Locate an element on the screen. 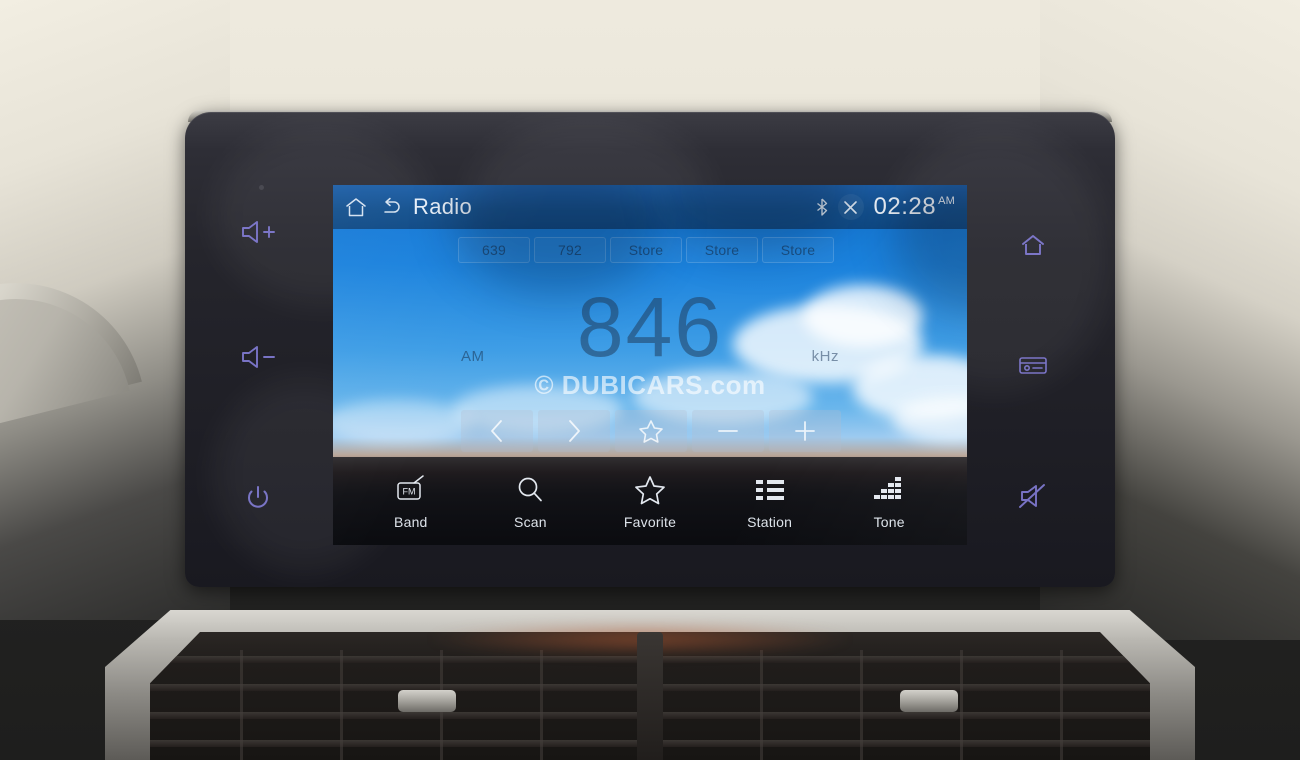 Image resolution: width=1300 pixels, height=760 pixels. preset-button-row: 639 792 Store Store Store is located at coordinates (646, 250).